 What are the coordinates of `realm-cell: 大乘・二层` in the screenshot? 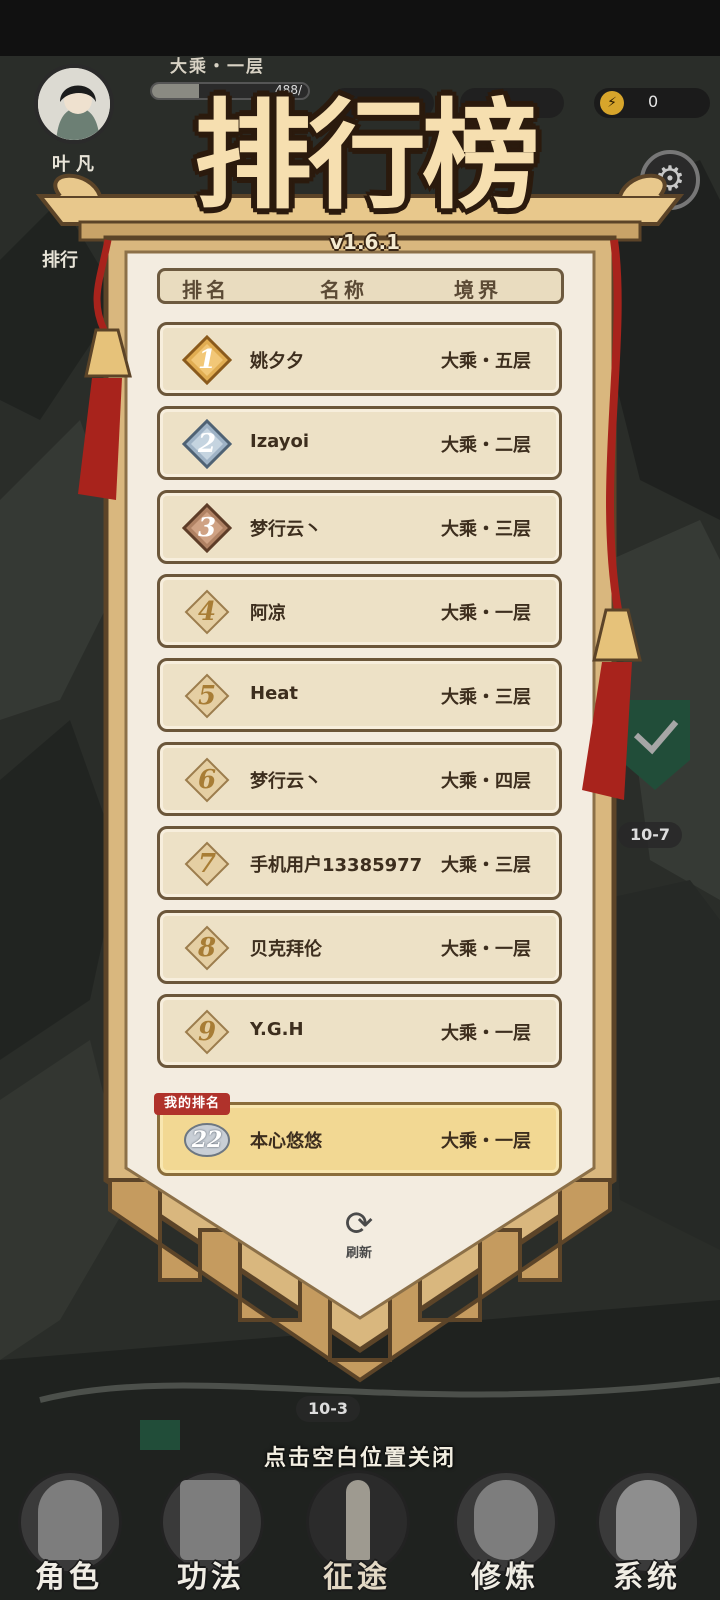 It's located at (486, 445).